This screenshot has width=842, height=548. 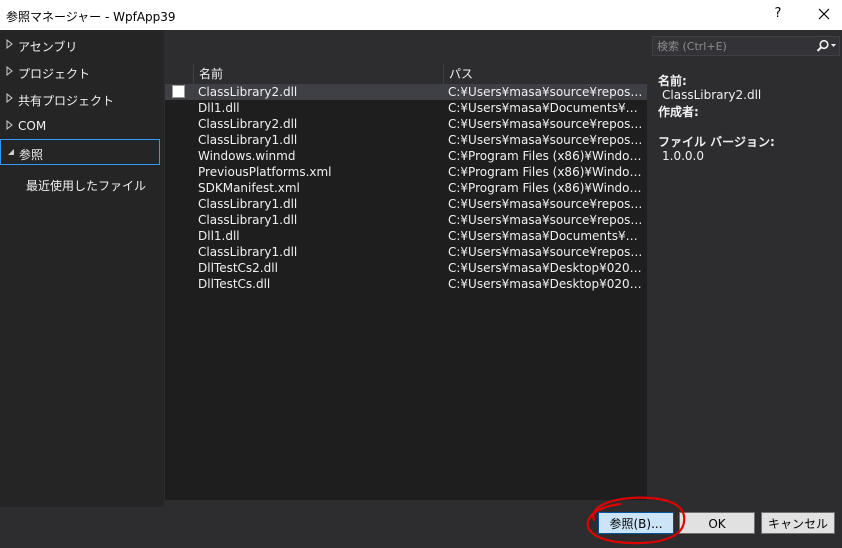 I want to click on row-name: DllTestCs.dll, so click(x=234, y=284).